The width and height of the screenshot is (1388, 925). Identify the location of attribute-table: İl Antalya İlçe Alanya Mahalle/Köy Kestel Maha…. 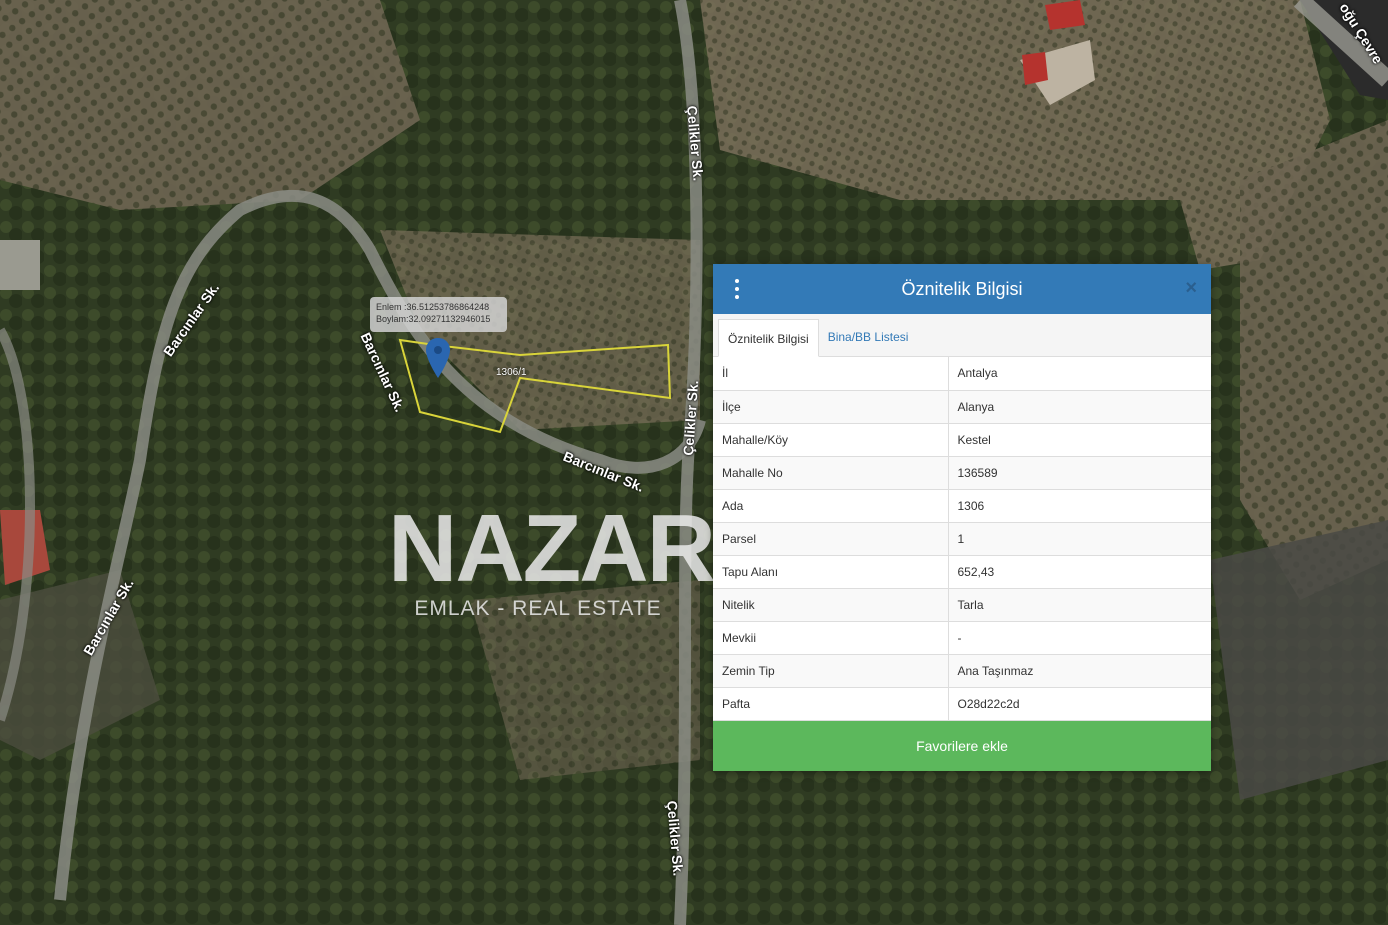
(962, 539).